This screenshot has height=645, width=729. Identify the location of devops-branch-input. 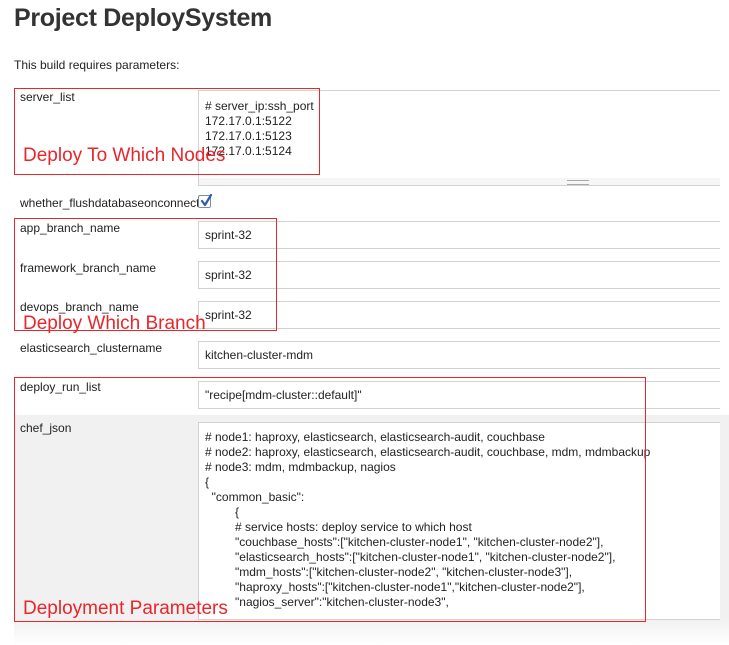
(459, 315).